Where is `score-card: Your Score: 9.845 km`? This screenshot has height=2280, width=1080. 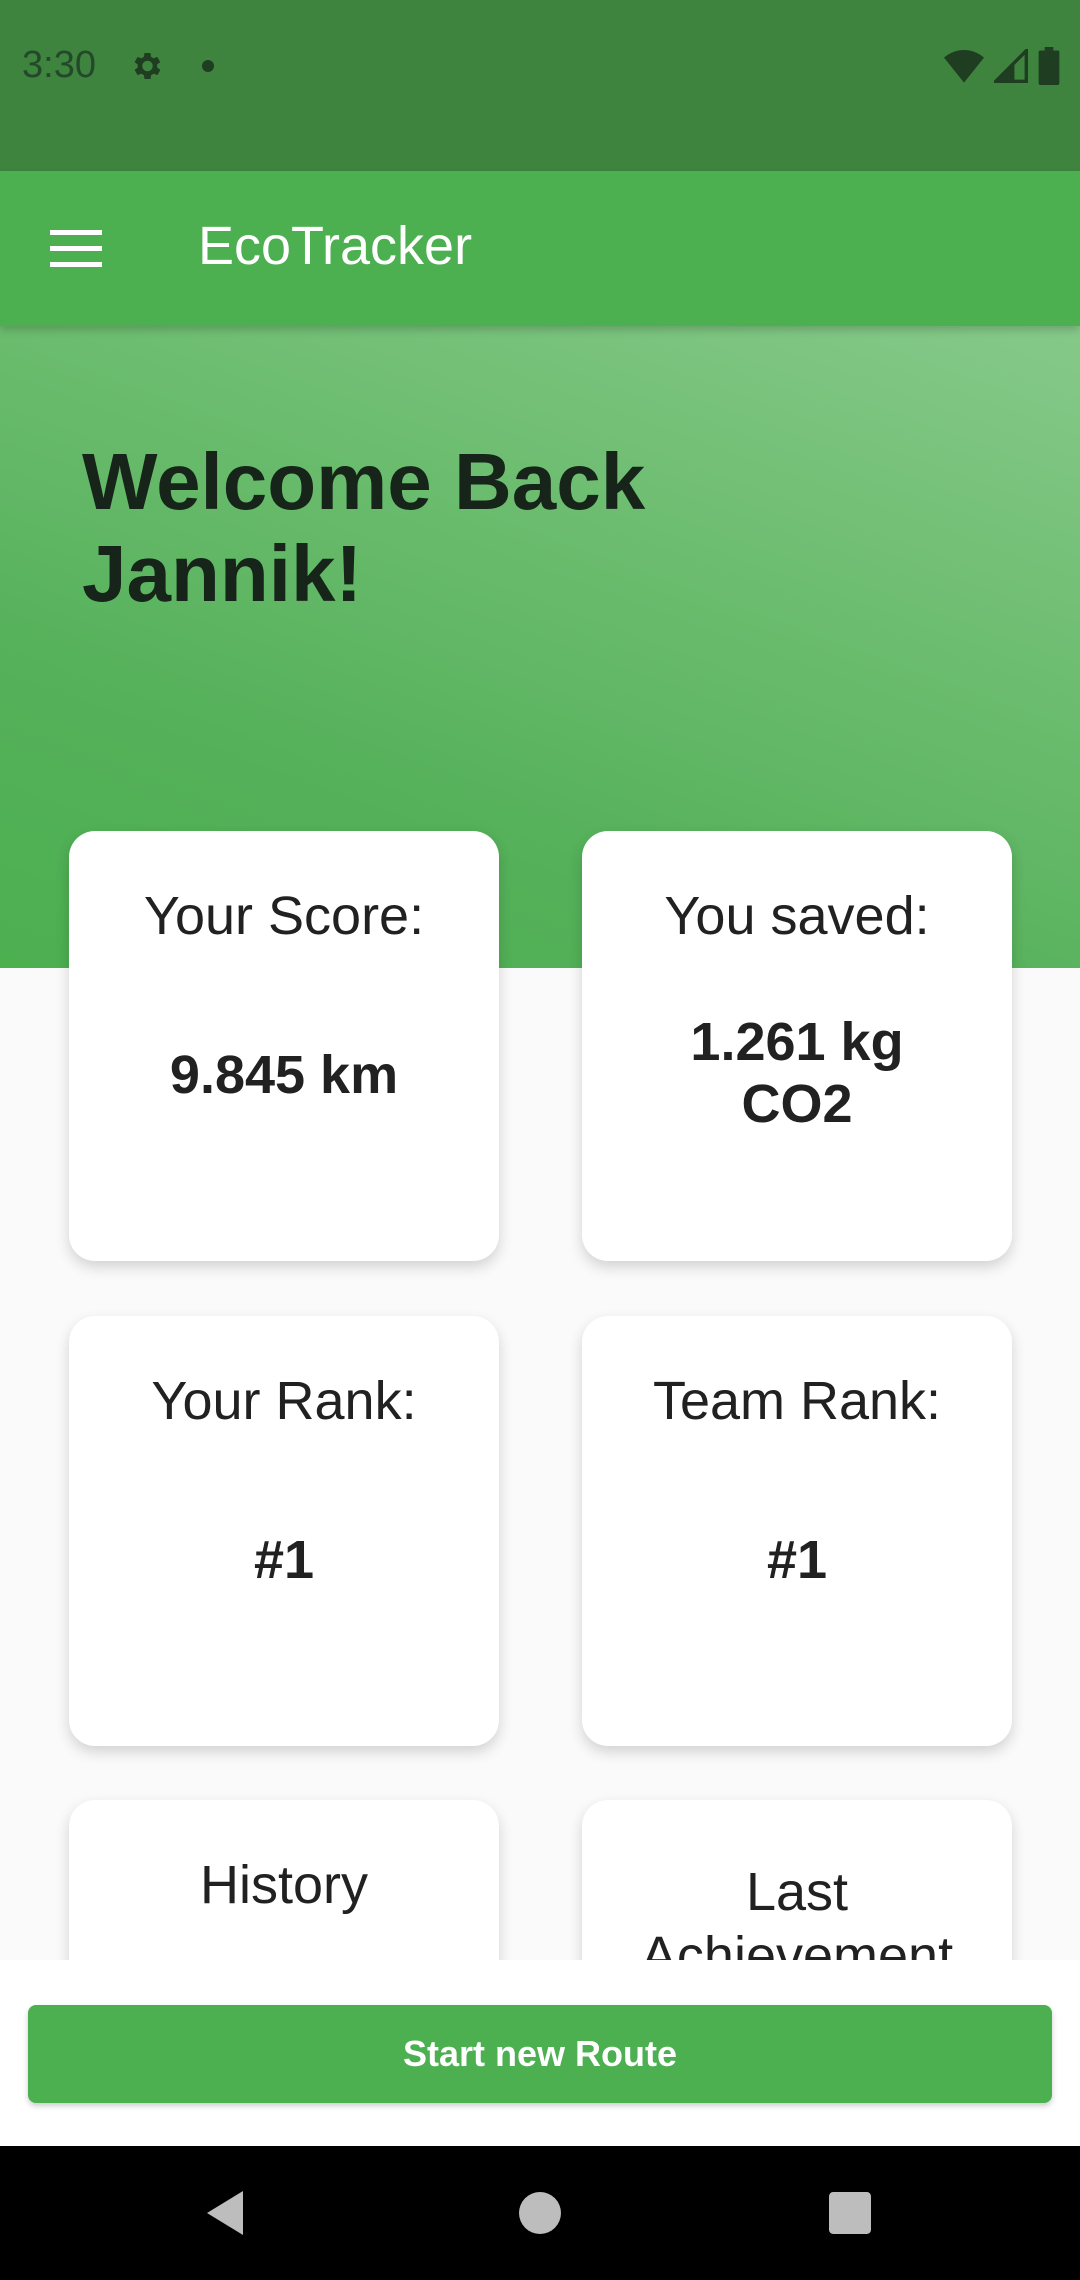 score-card: Your Score: 9.845 km is located at coordinates (284, 1046).